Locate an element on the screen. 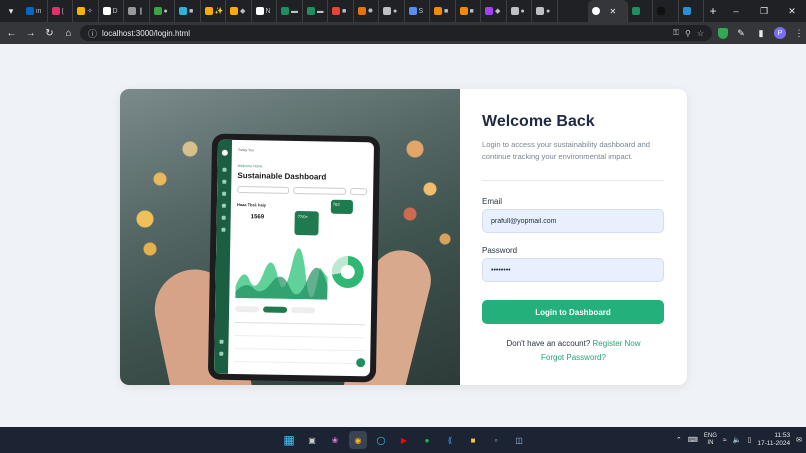 This screenshot has height=453, width=806. page-title: Welcome Back is located at coordinates (538, 121).